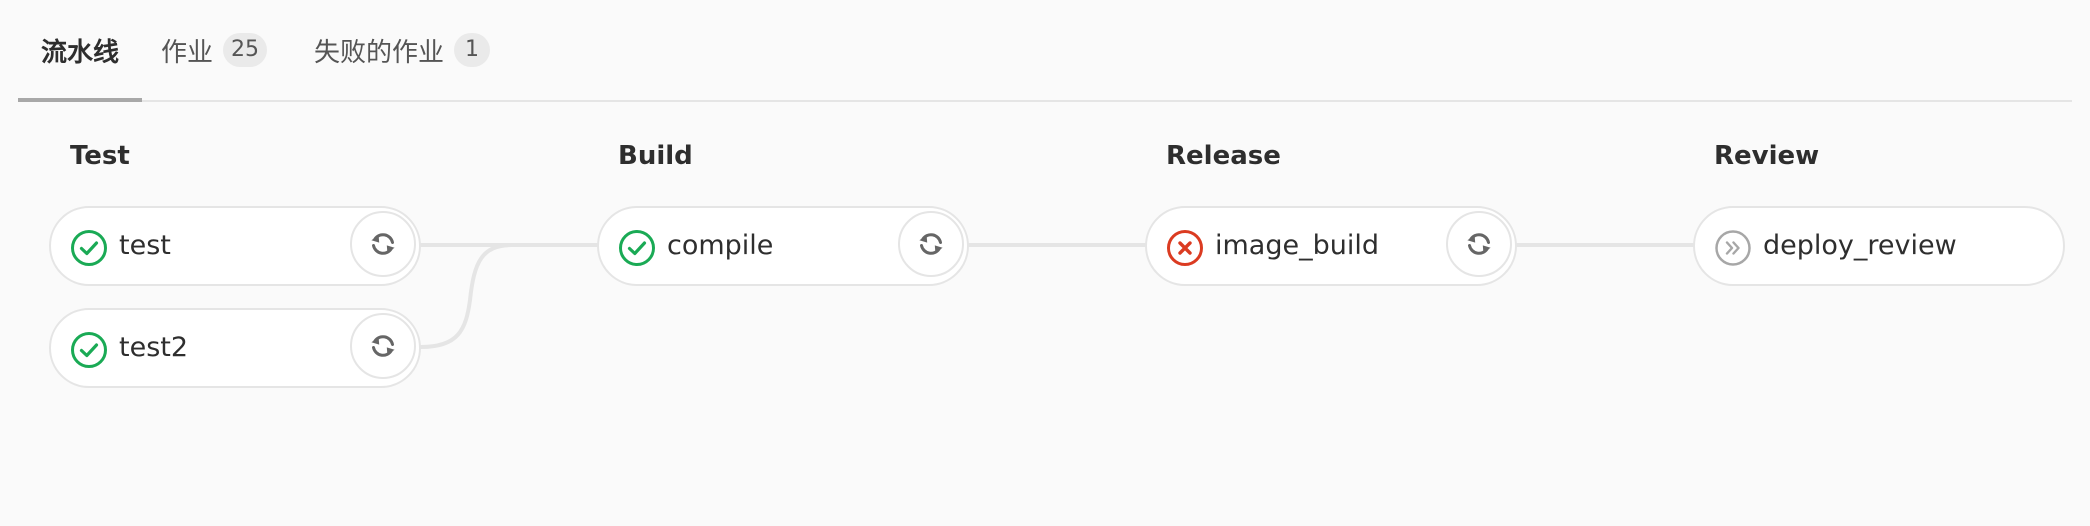 The image size is (2090, 526). I want to click on job-test: test, so click(235, 246).